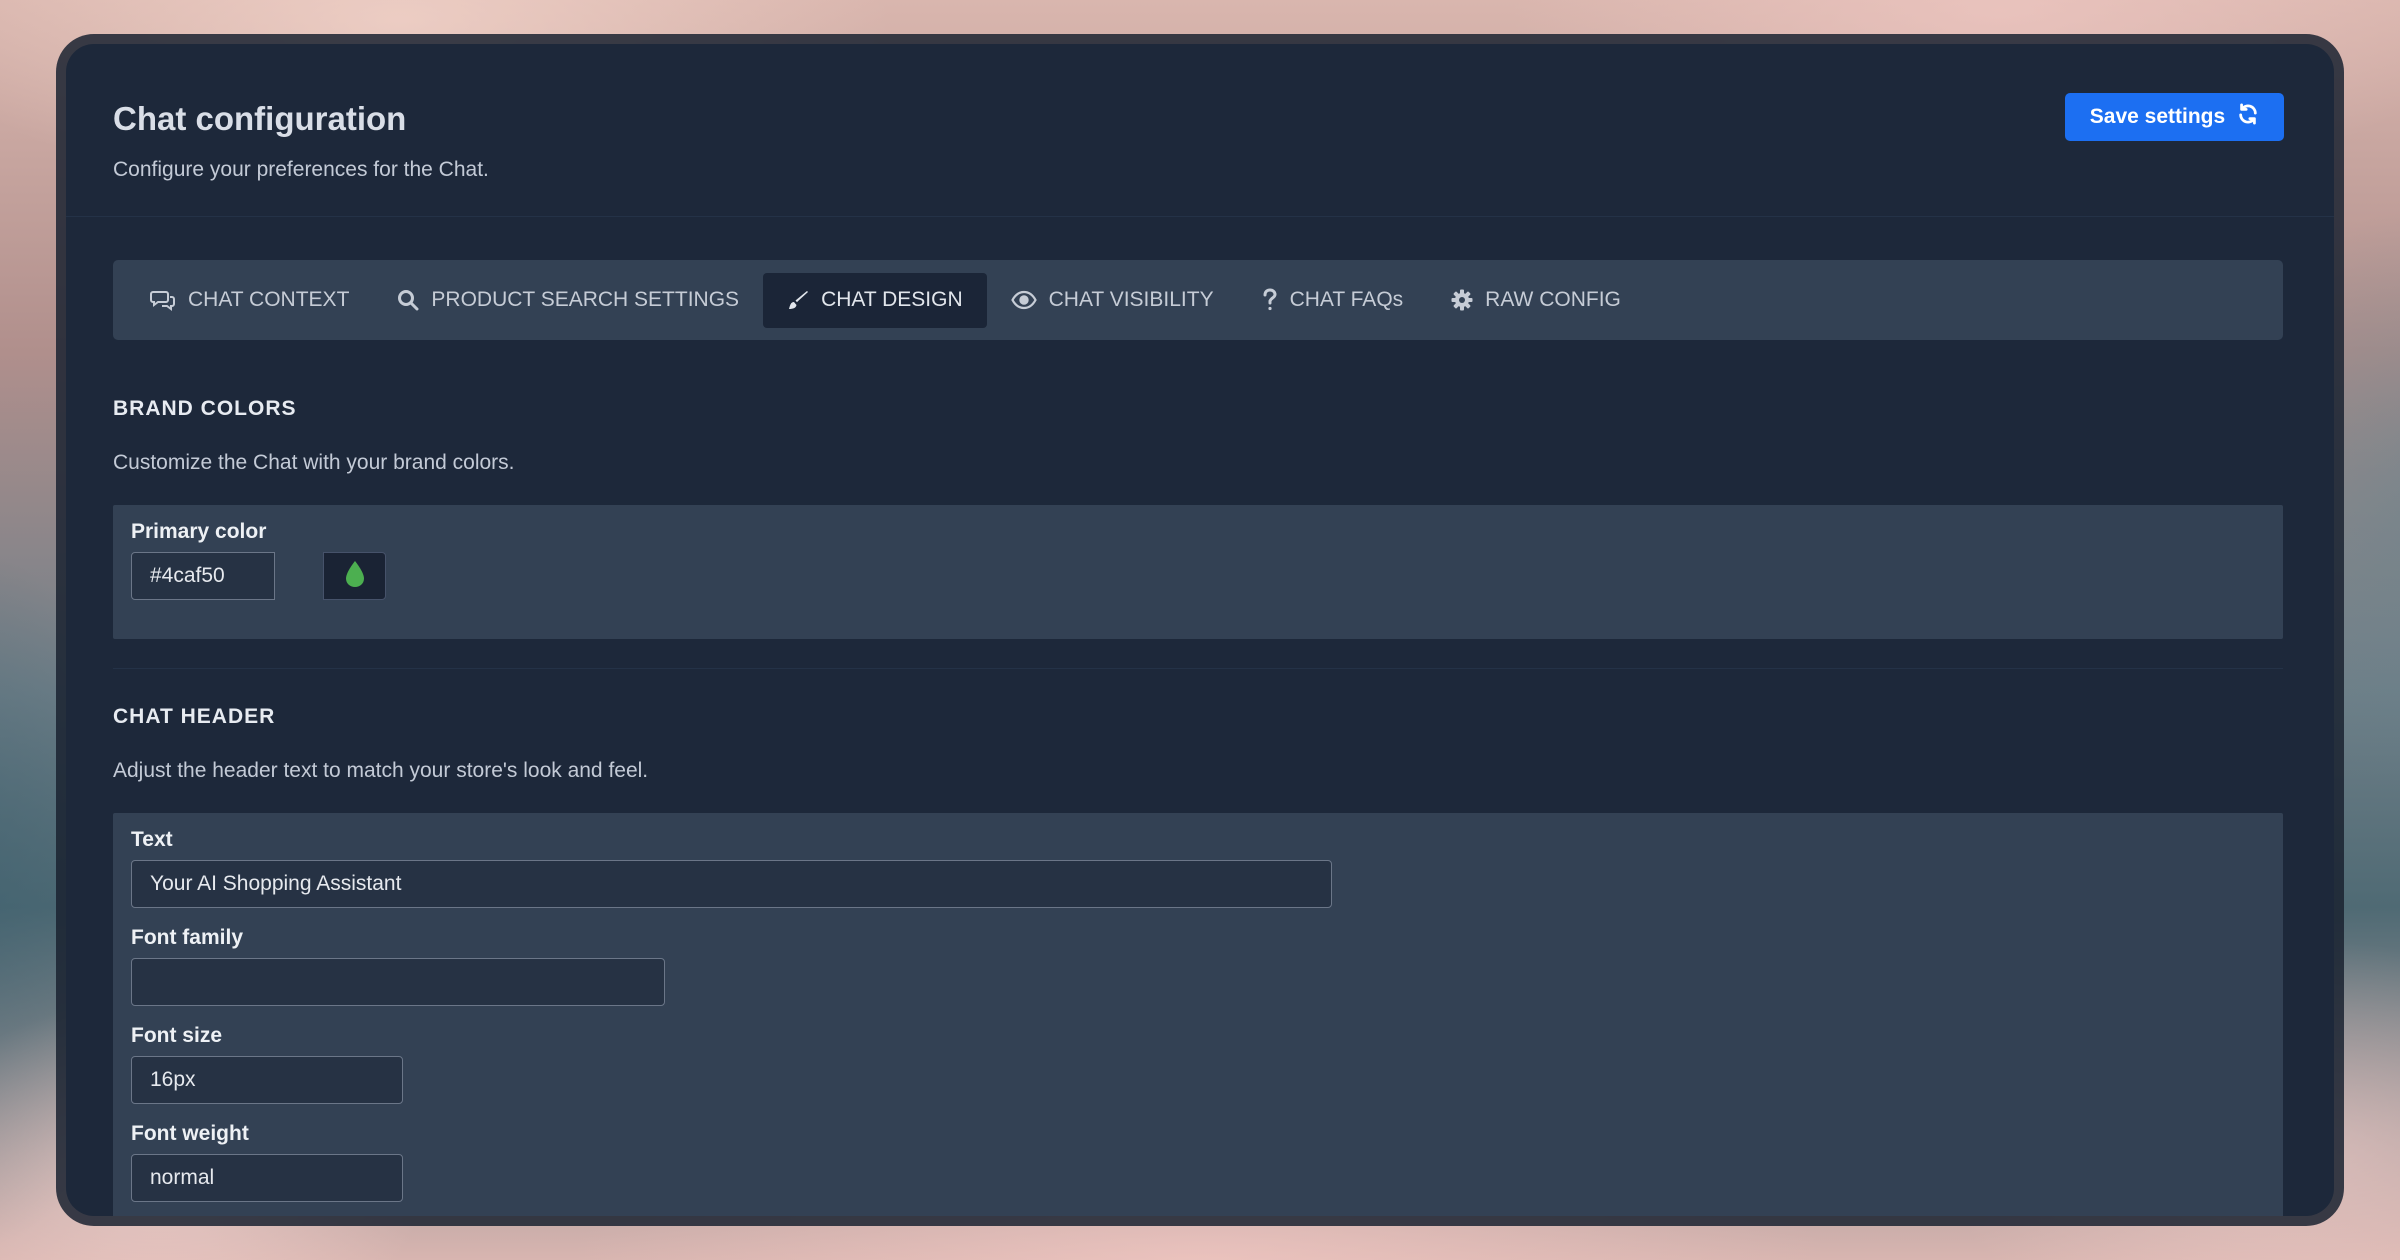 This screenshot has height=1260, width=2400. I want to click on font-size-input, so click(267, 1080).